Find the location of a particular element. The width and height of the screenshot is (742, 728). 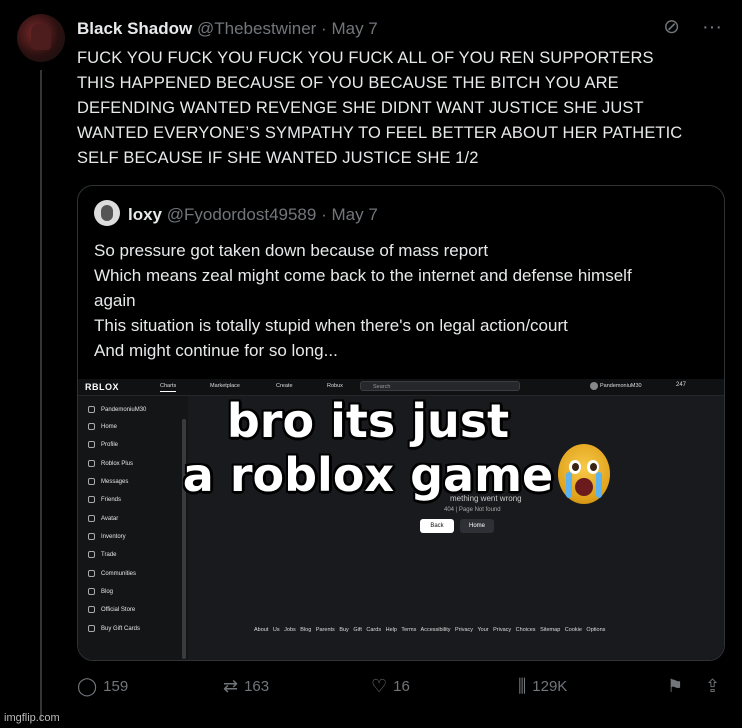

quote-text-line: again is located at coordinates (115, 300).